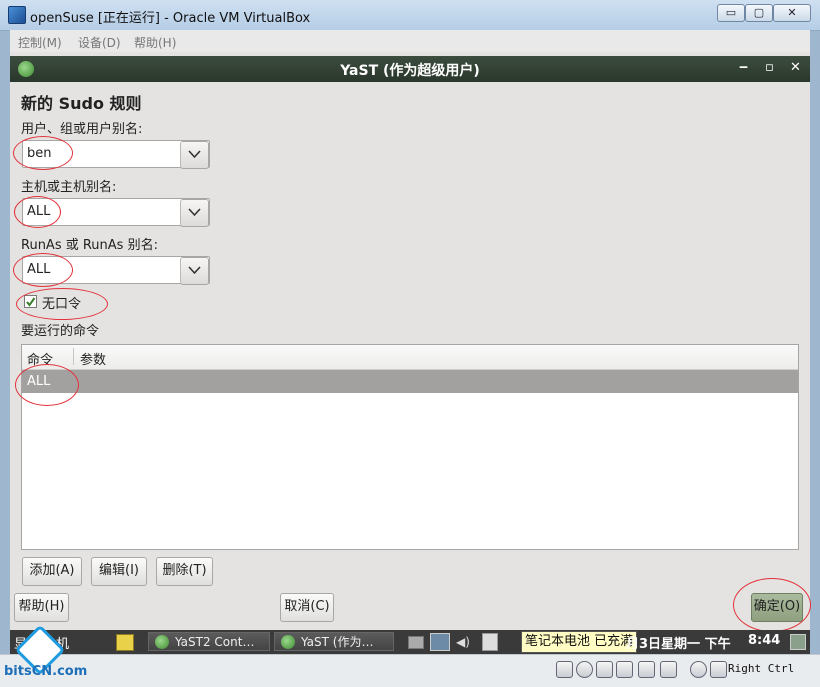 The image size is (820, 687). I want to click on keyboard-icon, so click(416, 642).